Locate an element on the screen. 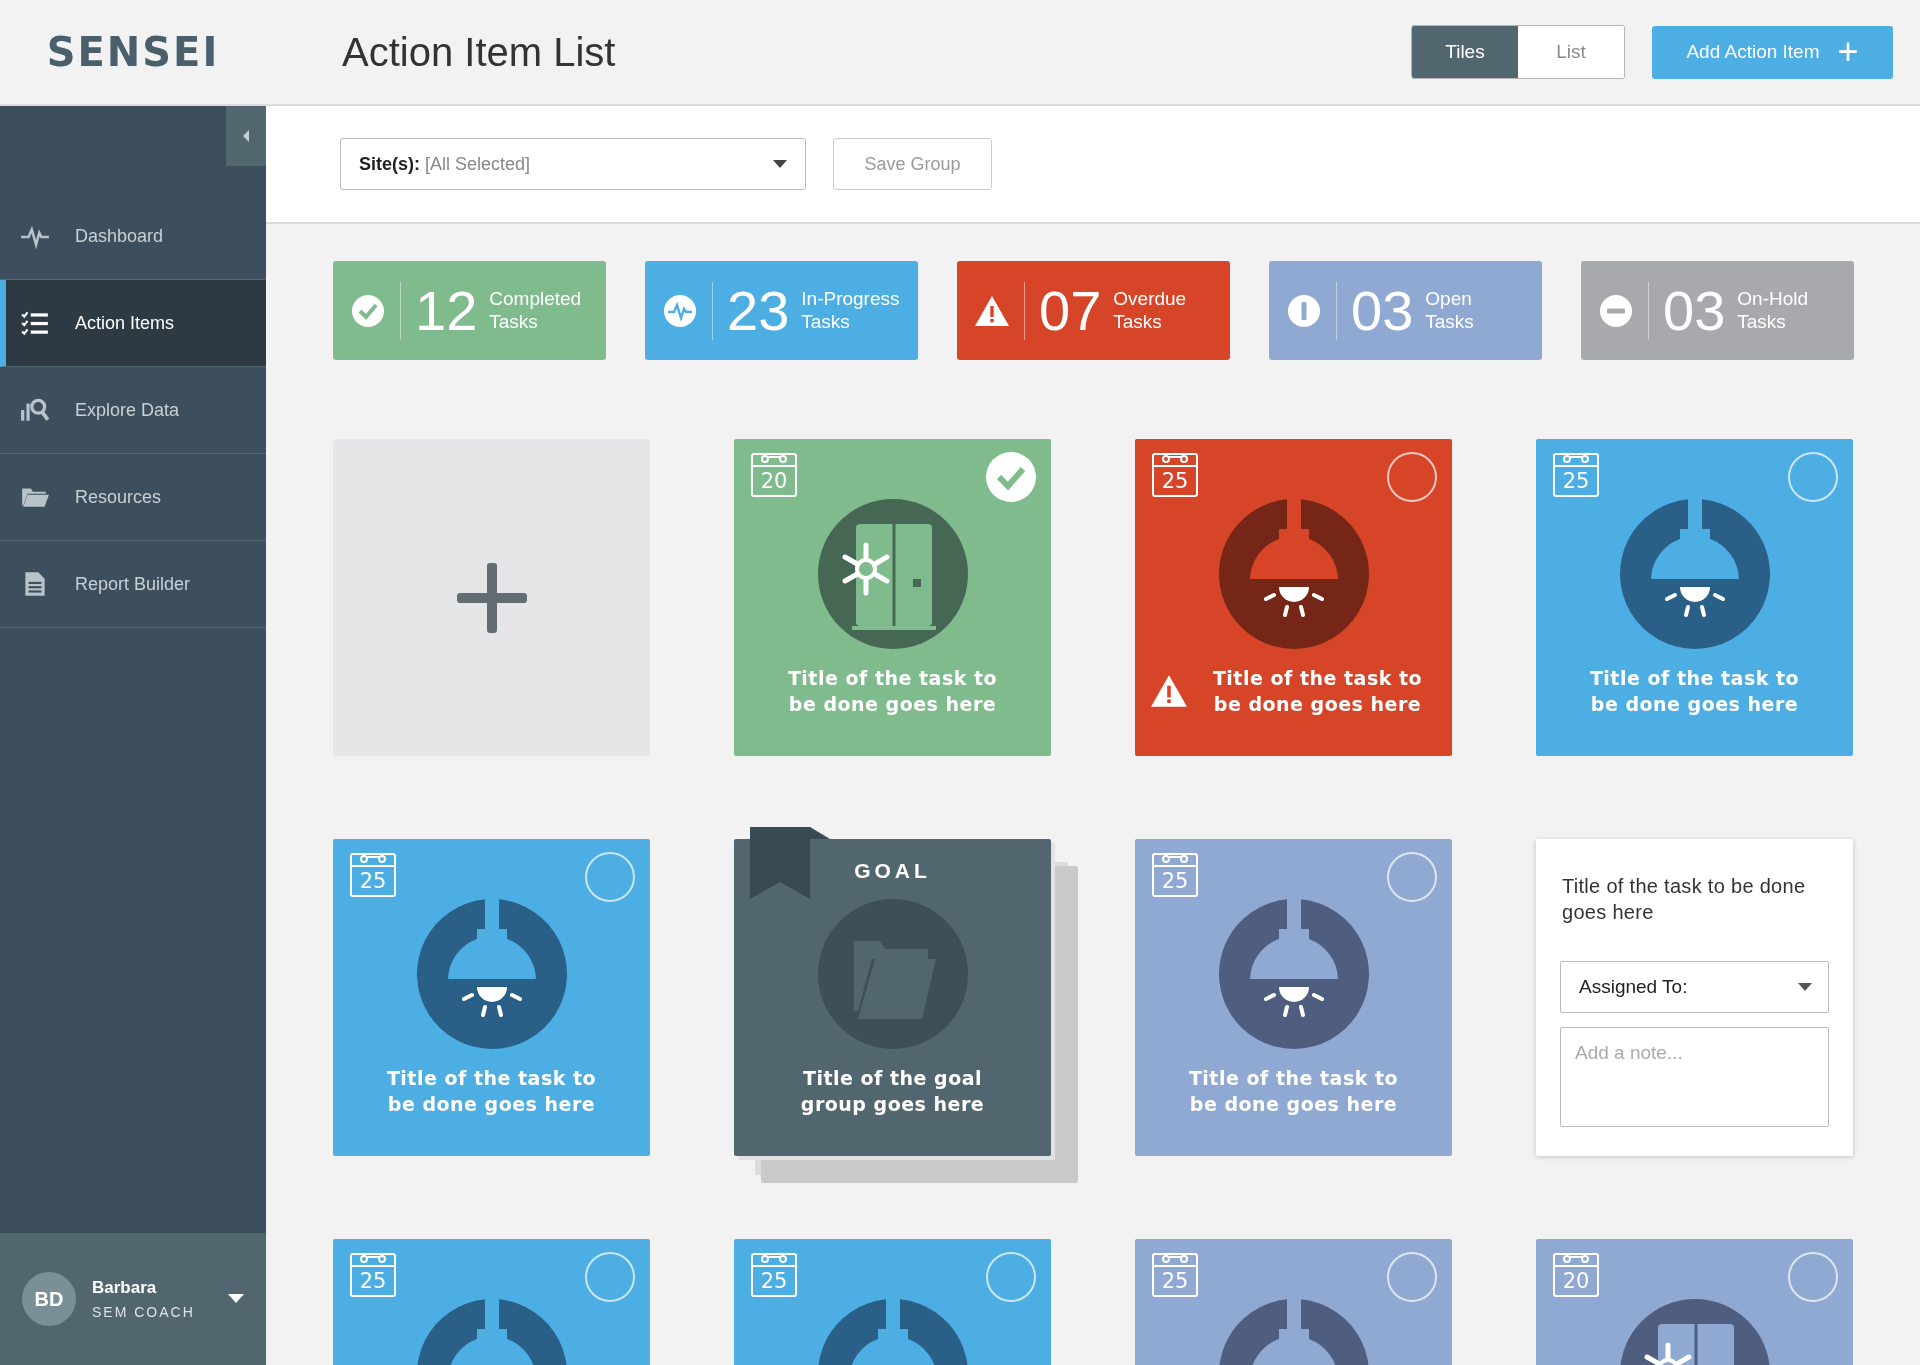 This screenshot has width=1920, height=1365. add-tile is located at coordinates (491, 597).